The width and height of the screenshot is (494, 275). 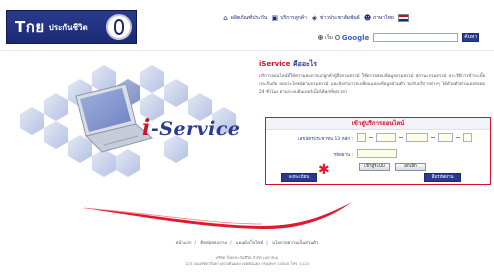 What do you see at coordinates (305, 64) in the screenshot?
I see `content-title-blue: คืออะไร` at bounding box center [305, 64].